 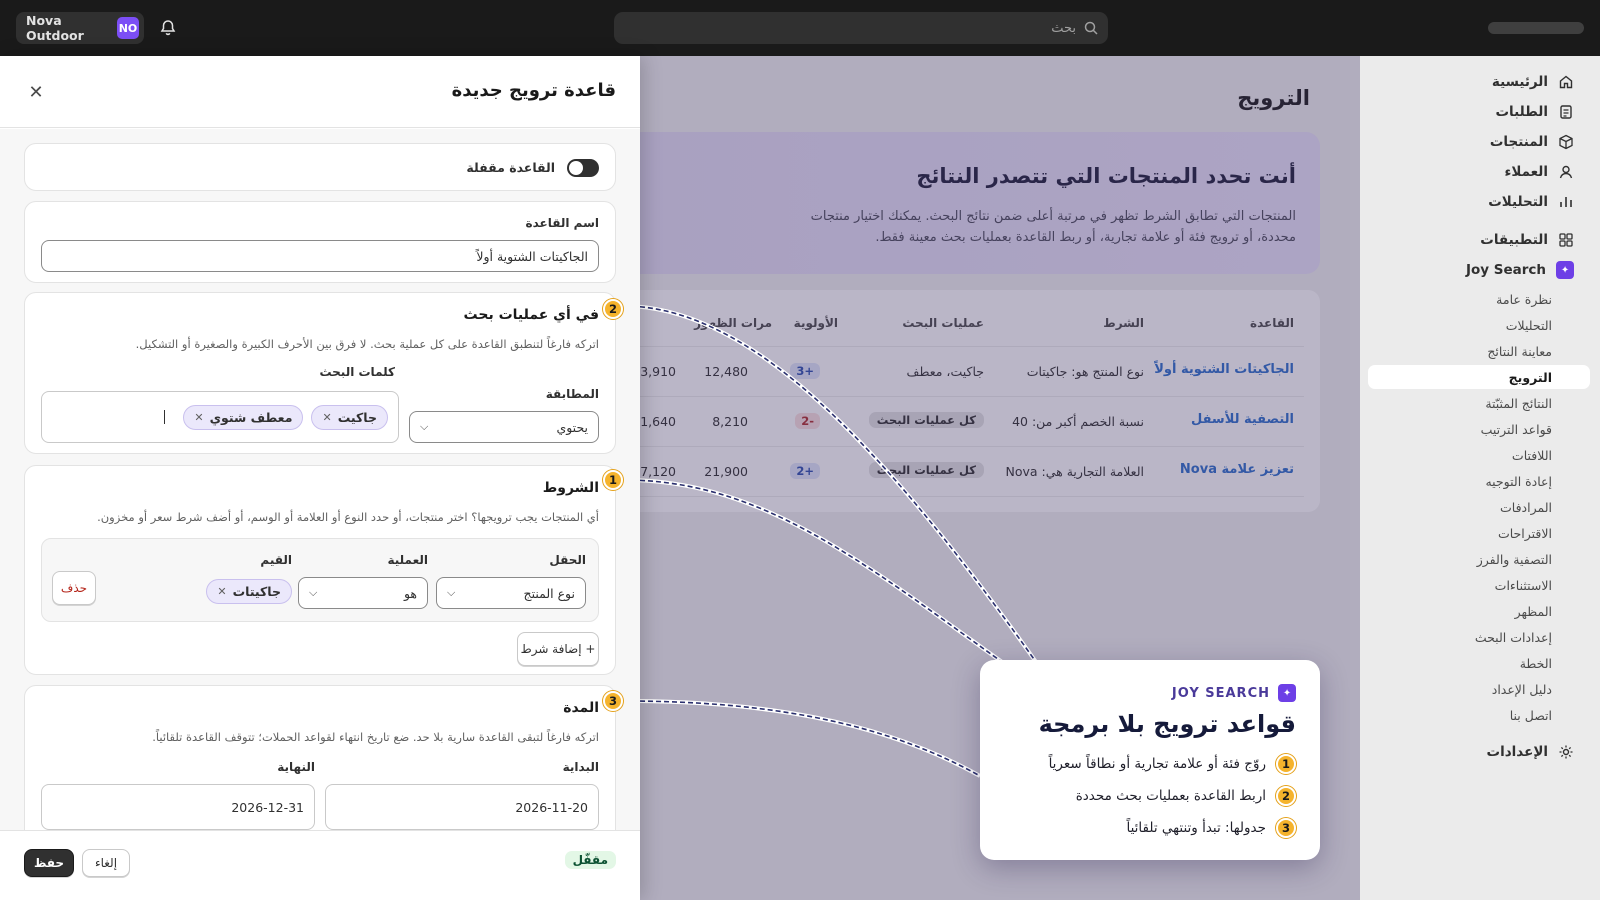 I want to click on bell-icon, so click(x=168, y=28).